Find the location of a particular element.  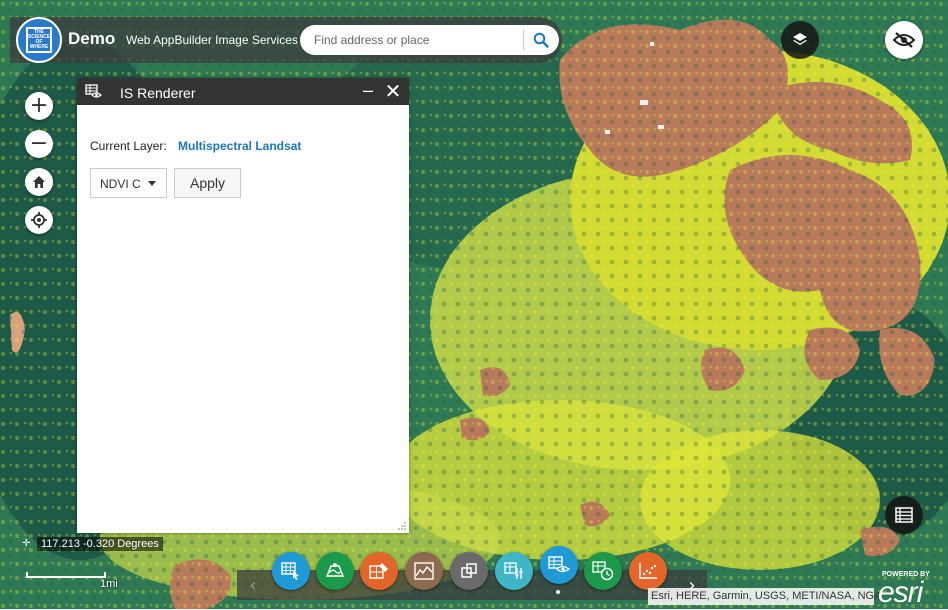

classification-button is located at coordinates (379, 571).